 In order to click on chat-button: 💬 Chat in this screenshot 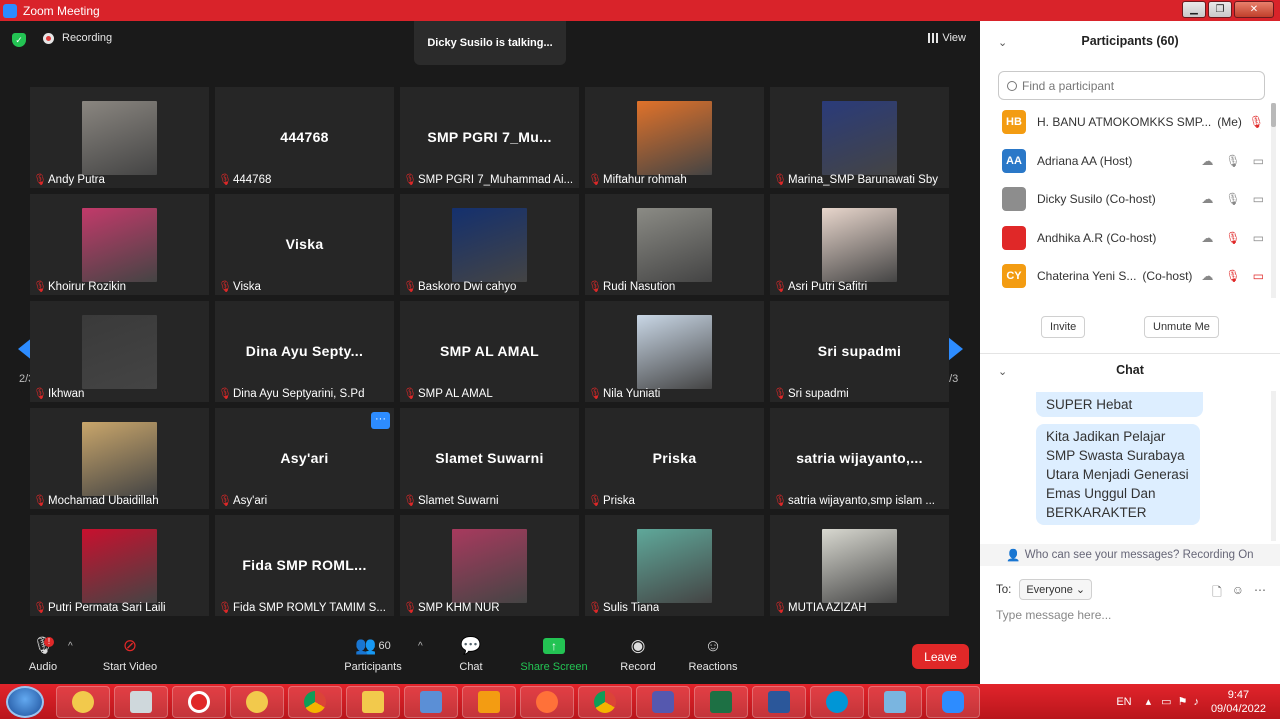, I will do `click(471, 654)`.